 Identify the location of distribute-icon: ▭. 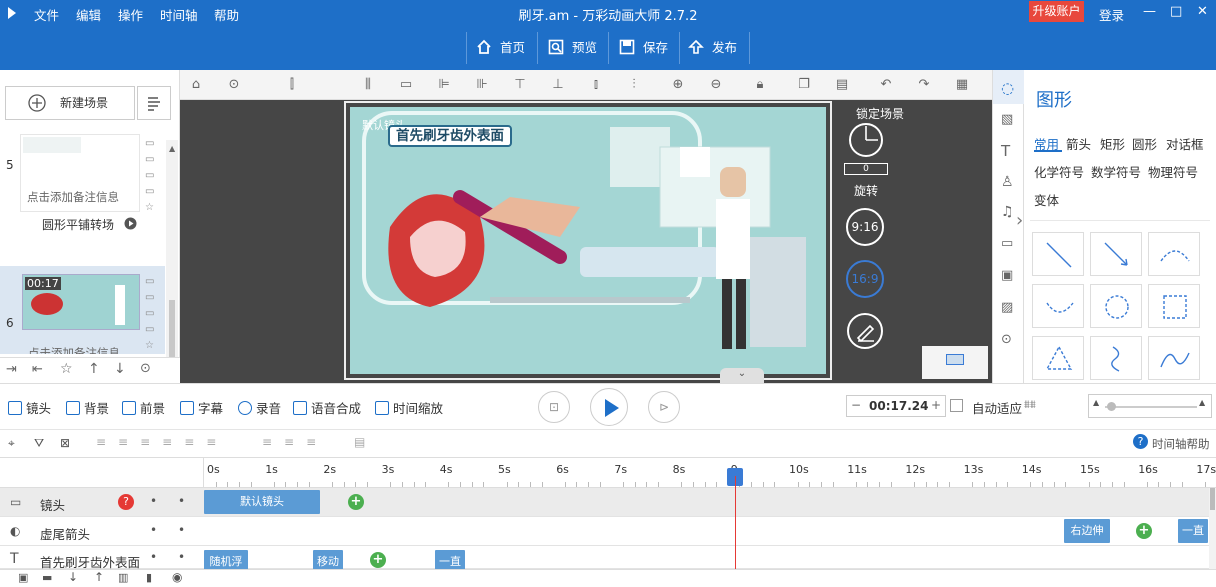
(406, 85).